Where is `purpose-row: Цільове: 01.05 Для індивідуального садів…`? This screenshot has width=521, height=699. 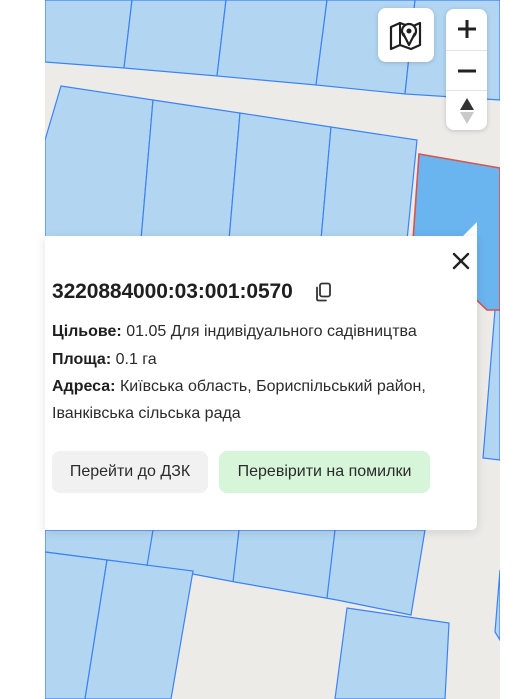 purpose-row: Цільове: 01.05 Для індивідуального садів… is located at coordinates (257, 331).